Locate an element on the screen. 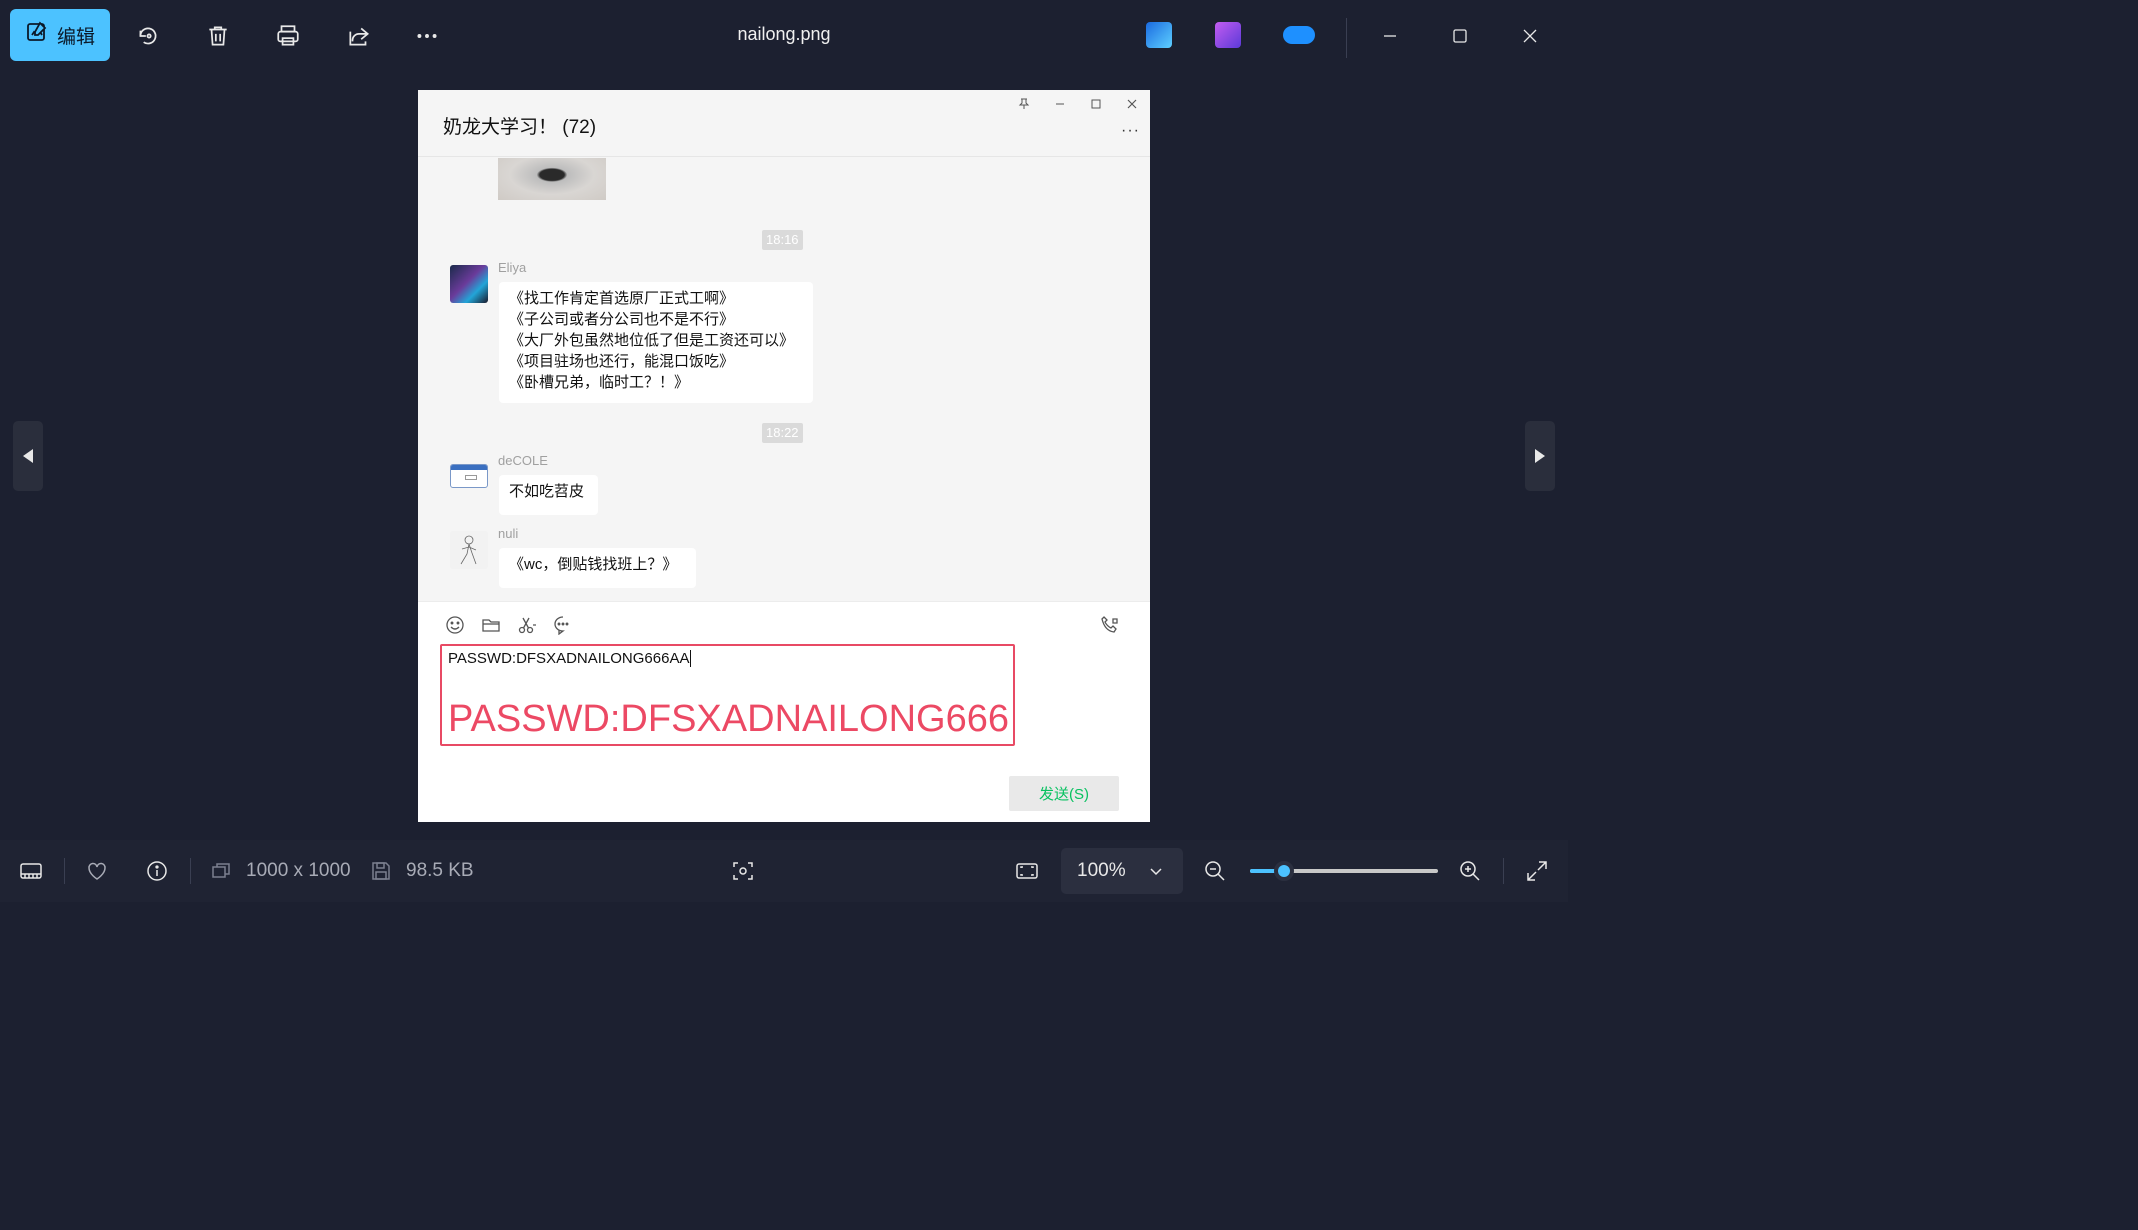 The image size is (2138, 1230). call-icon is located at coordinates (1110, 625).